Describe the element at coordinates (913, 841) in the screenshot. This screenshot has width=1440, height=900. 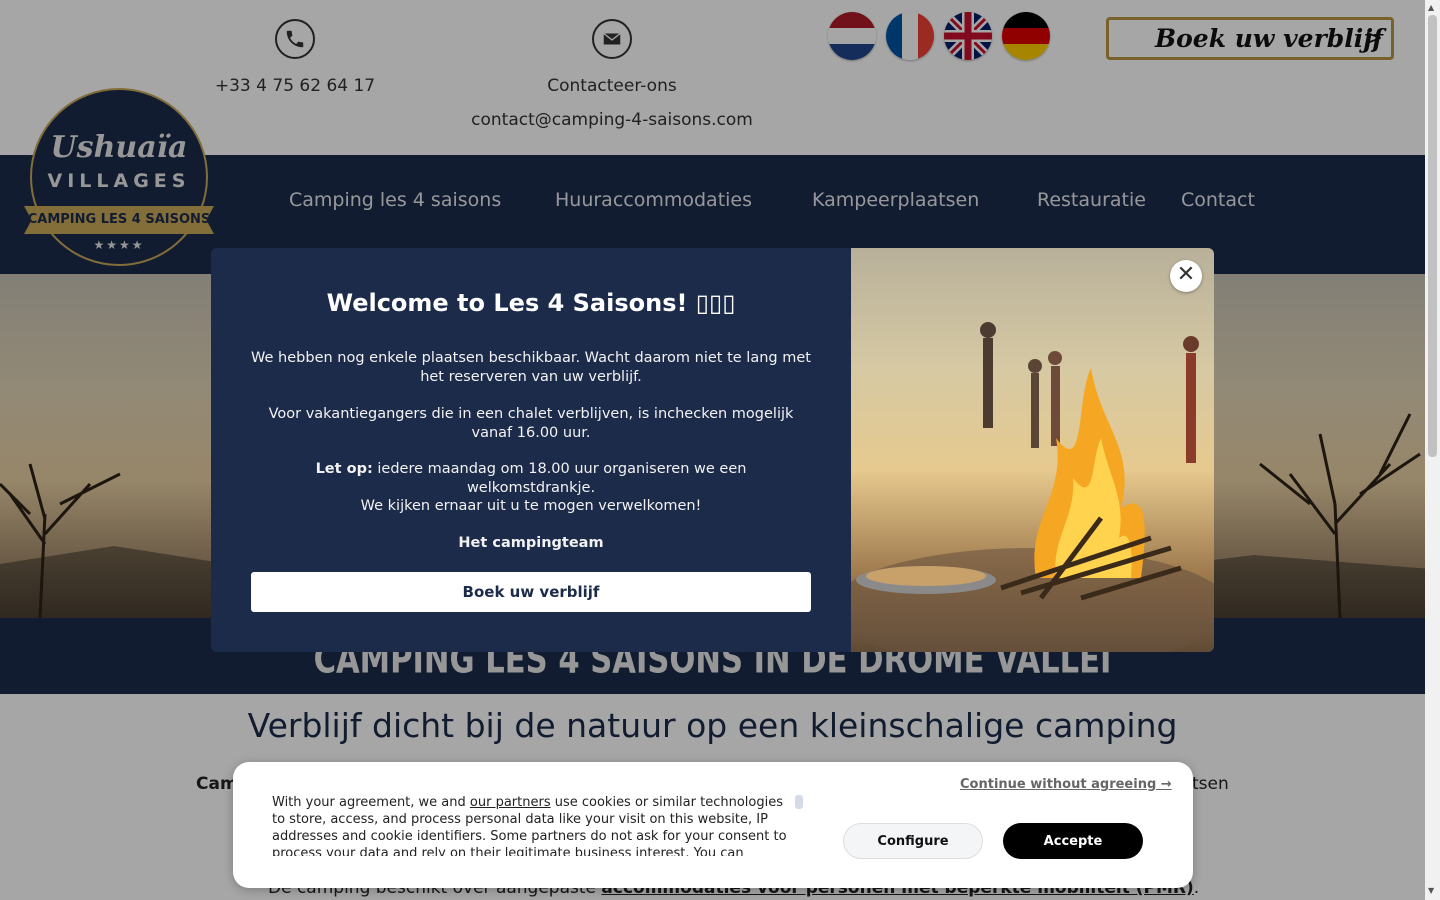
I see `cookie-configure-button: Configure` at that location.